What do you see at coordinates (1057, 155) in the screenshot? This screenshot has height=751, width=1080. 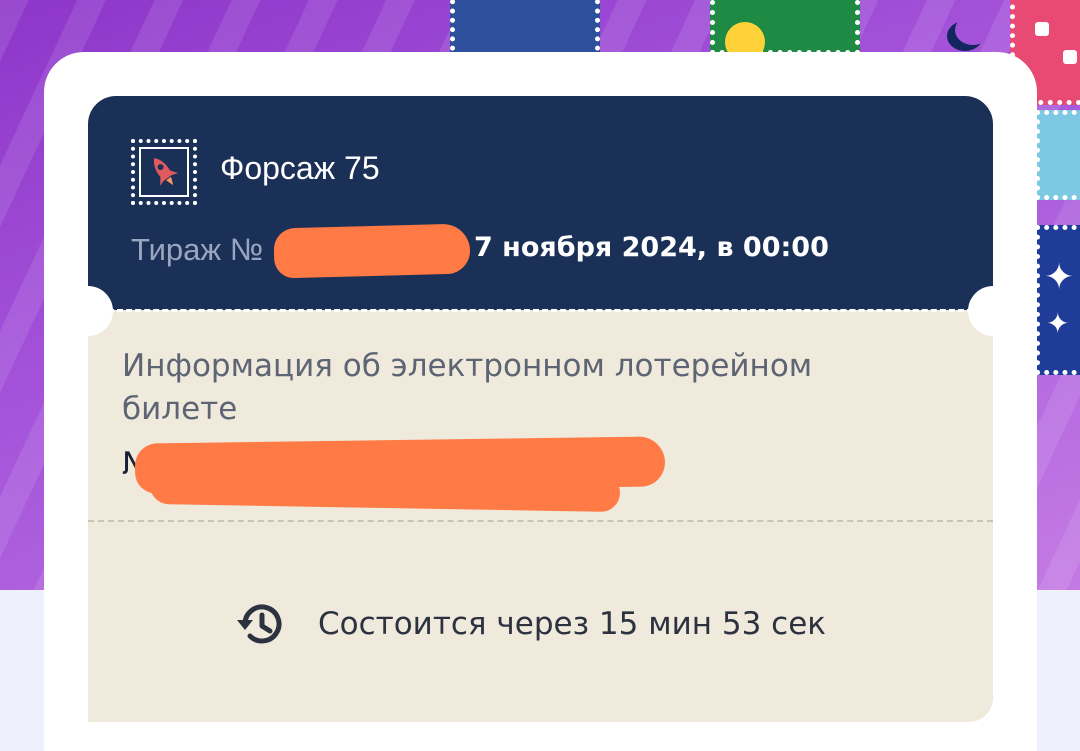 I see `decorative-stamp-sky` at bounding box center [1057, 155].